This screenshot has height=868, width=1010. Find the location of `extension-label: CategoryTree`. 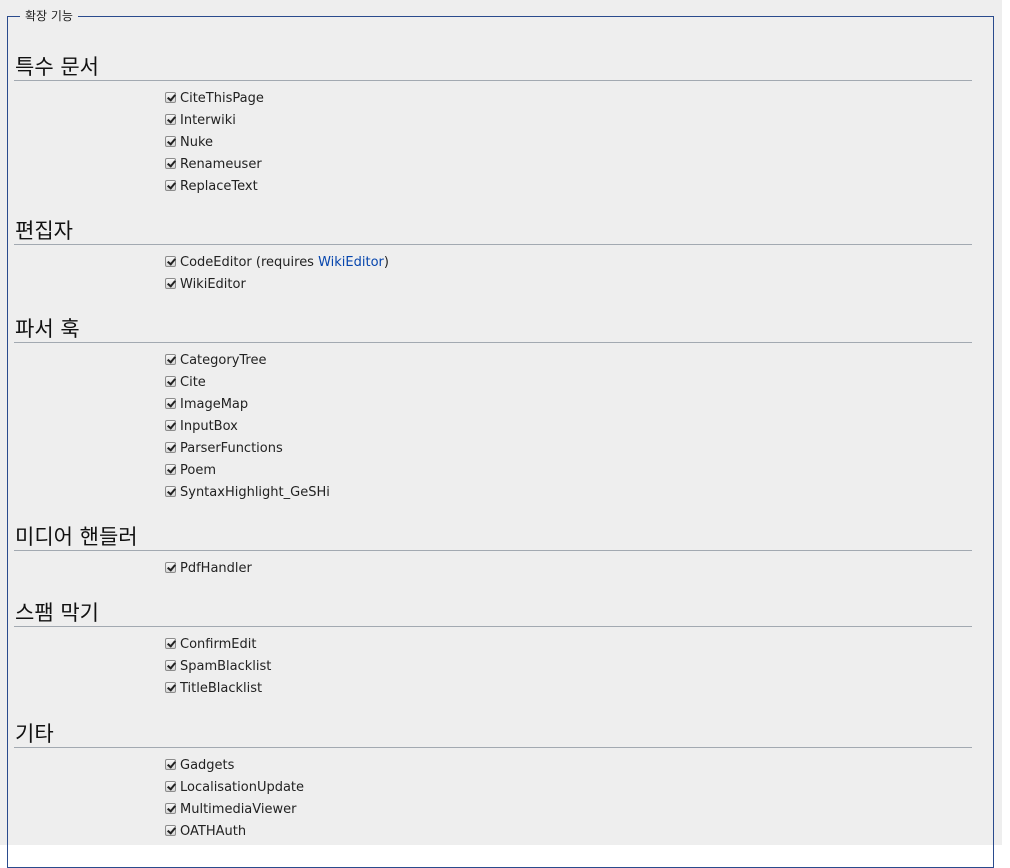

extension-label: CategoryTree is located at coordinates (223, 360).